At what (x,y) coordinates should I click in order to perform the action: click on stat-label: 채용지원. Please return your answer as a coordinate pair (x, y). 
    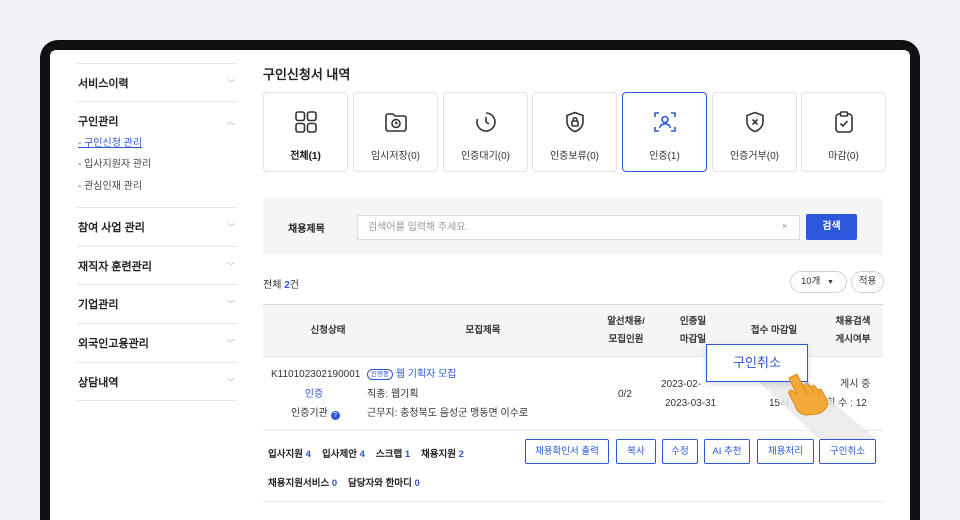
    Looking at the image, I should click on (438, 454).